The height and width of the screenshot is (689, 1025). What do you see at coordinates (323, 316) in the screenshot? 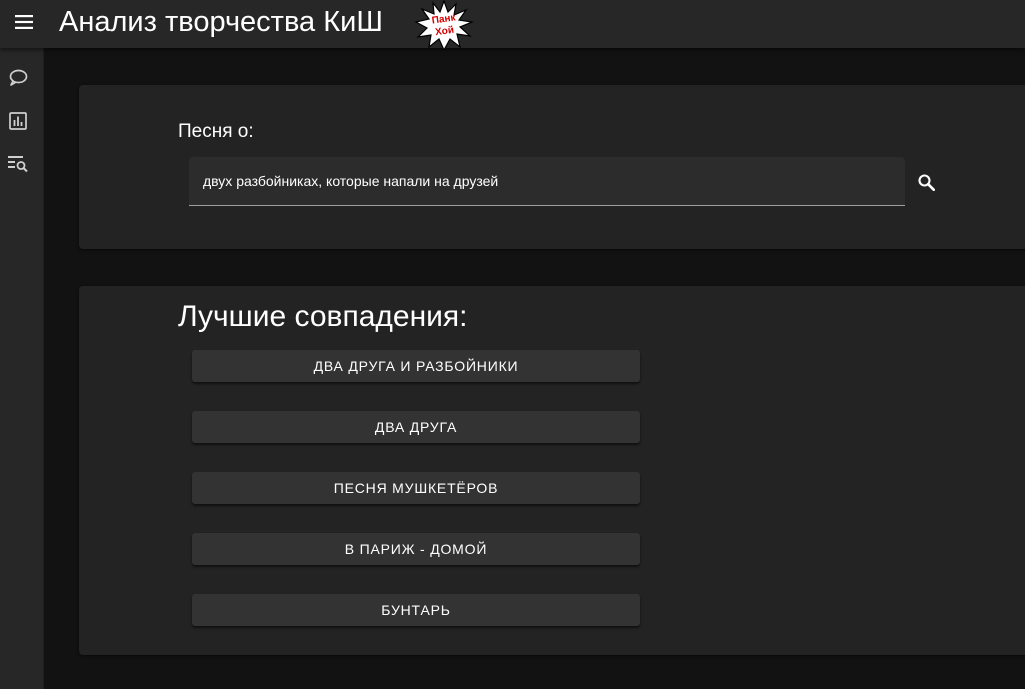
I see `results-title: Лучшие совпадения:` at bounding box center [323, 316].